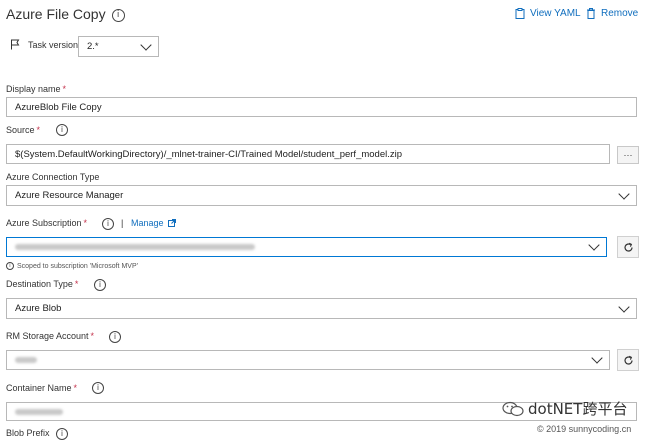  I want to click on task-version-select: 2.*, so click(118, 46).